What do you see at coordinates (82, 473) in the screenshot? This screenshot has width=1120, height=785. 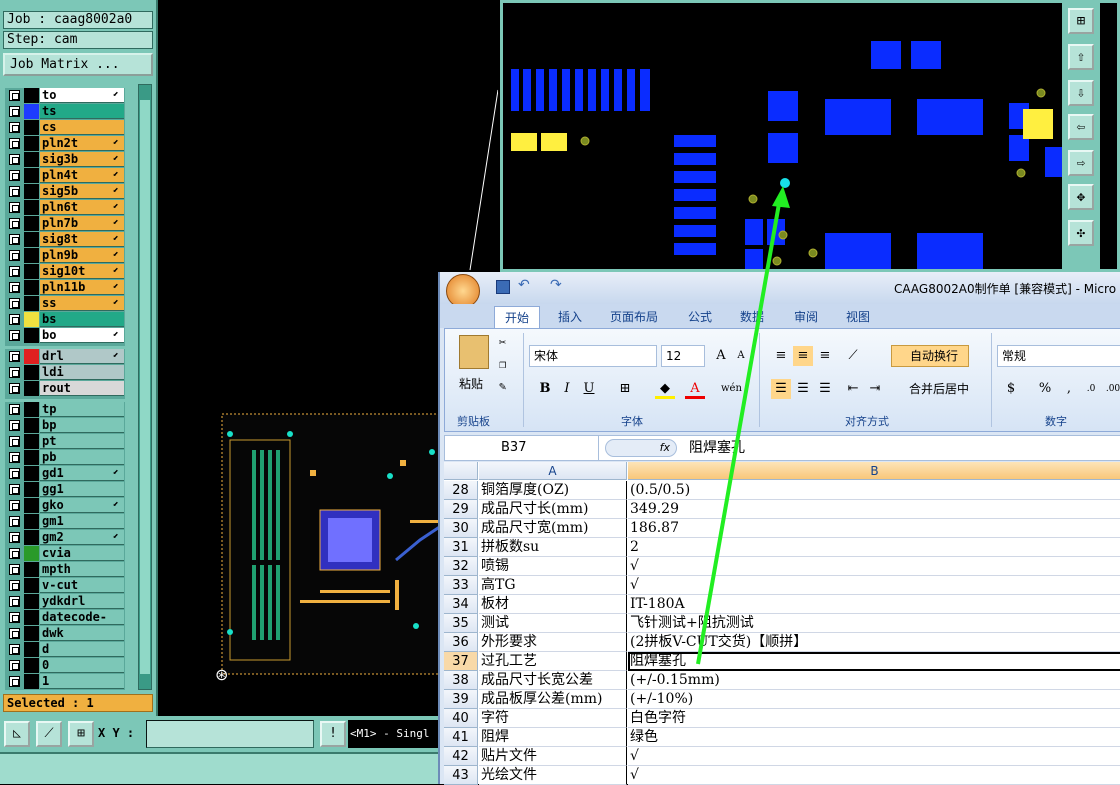 I see `layer-name: gd1` at bounding box center [82, 473].